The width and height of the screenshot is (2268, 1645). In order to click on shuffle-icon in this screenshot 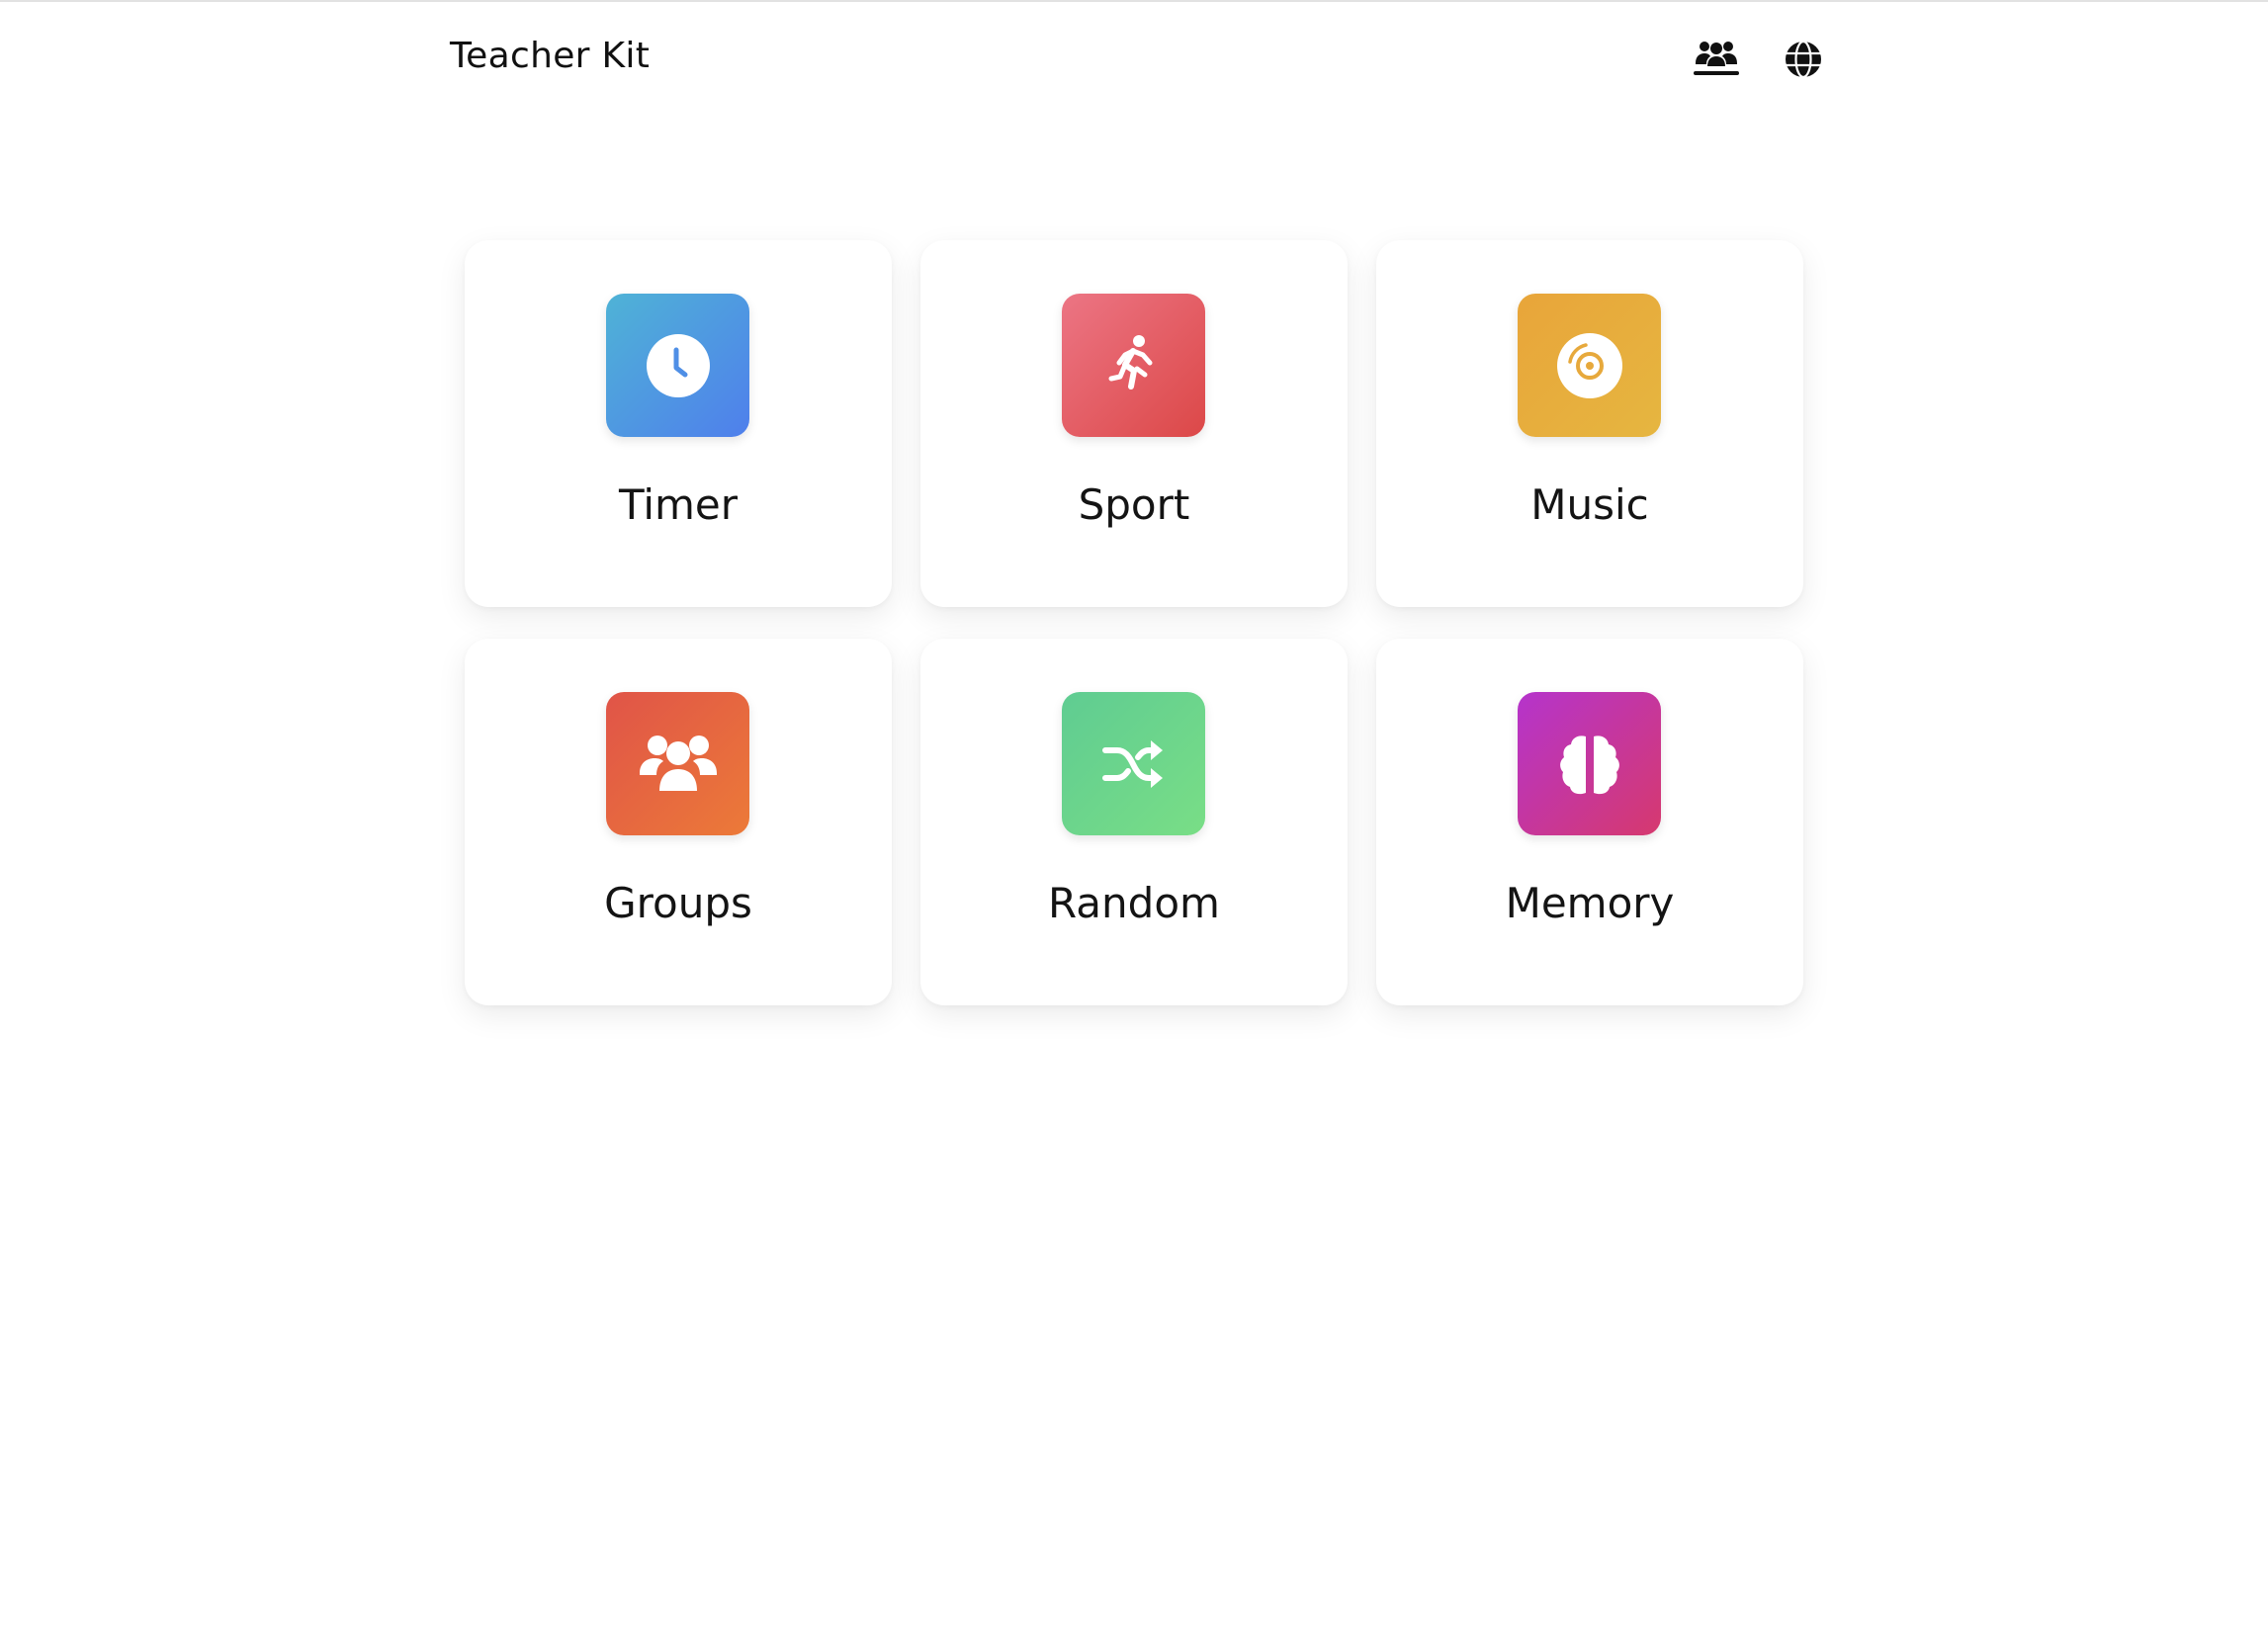, I will do `click(1132, 763)`.